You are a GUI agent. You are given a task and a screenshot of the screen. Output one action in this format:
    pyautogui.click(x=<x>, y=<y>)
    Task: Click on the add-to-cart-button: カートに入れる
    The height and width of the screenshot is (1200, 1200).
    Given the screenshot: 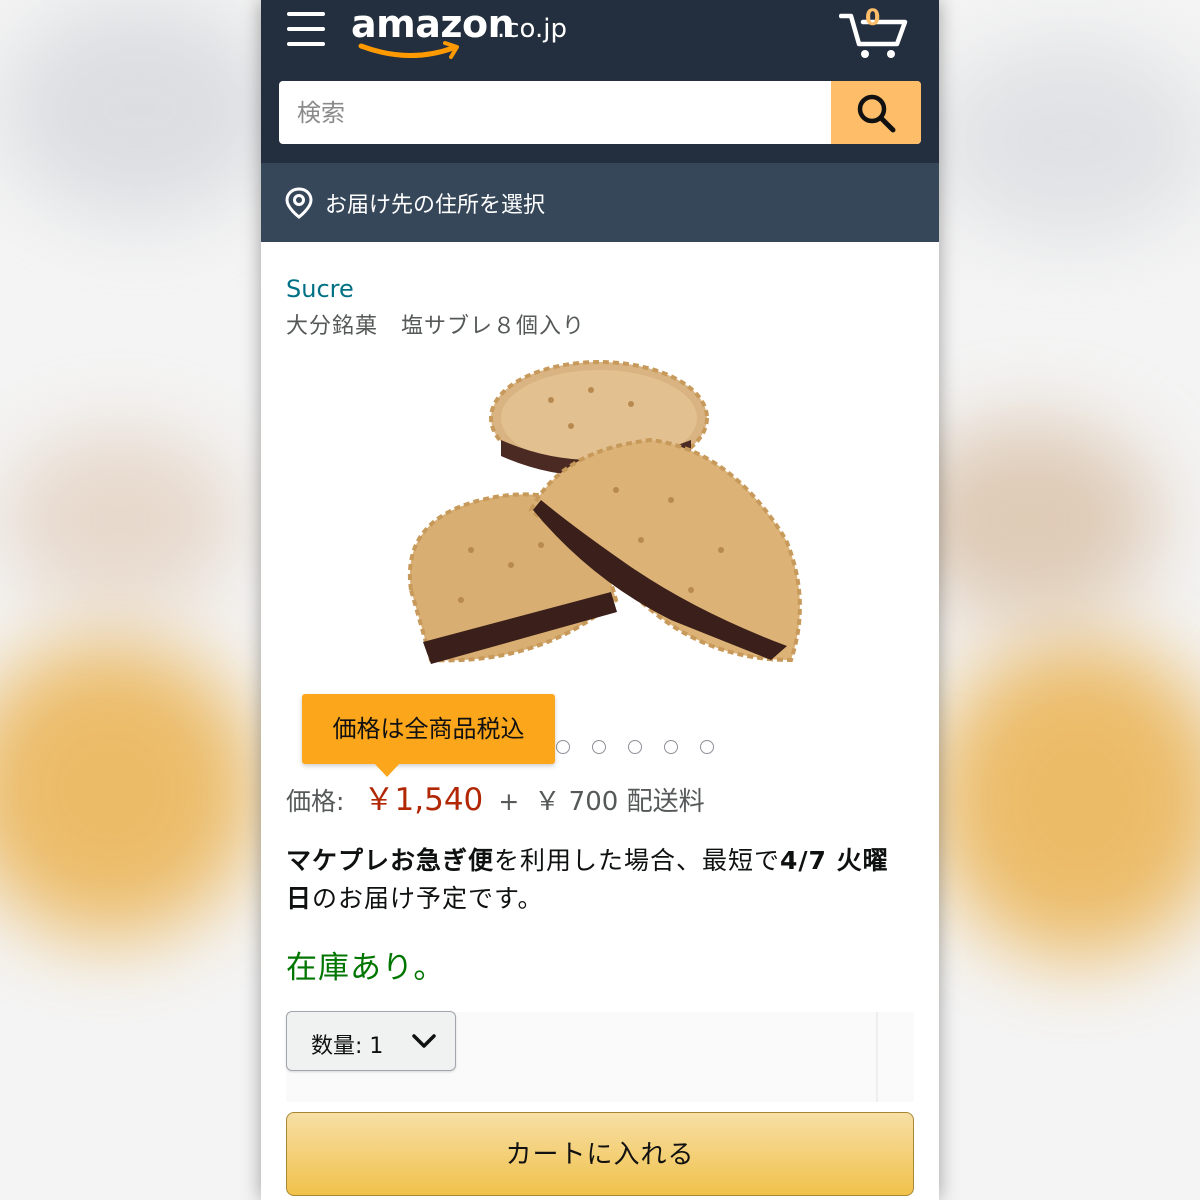 What is the action you would take?
    pyautogui.click(x=600, y=1154)
    